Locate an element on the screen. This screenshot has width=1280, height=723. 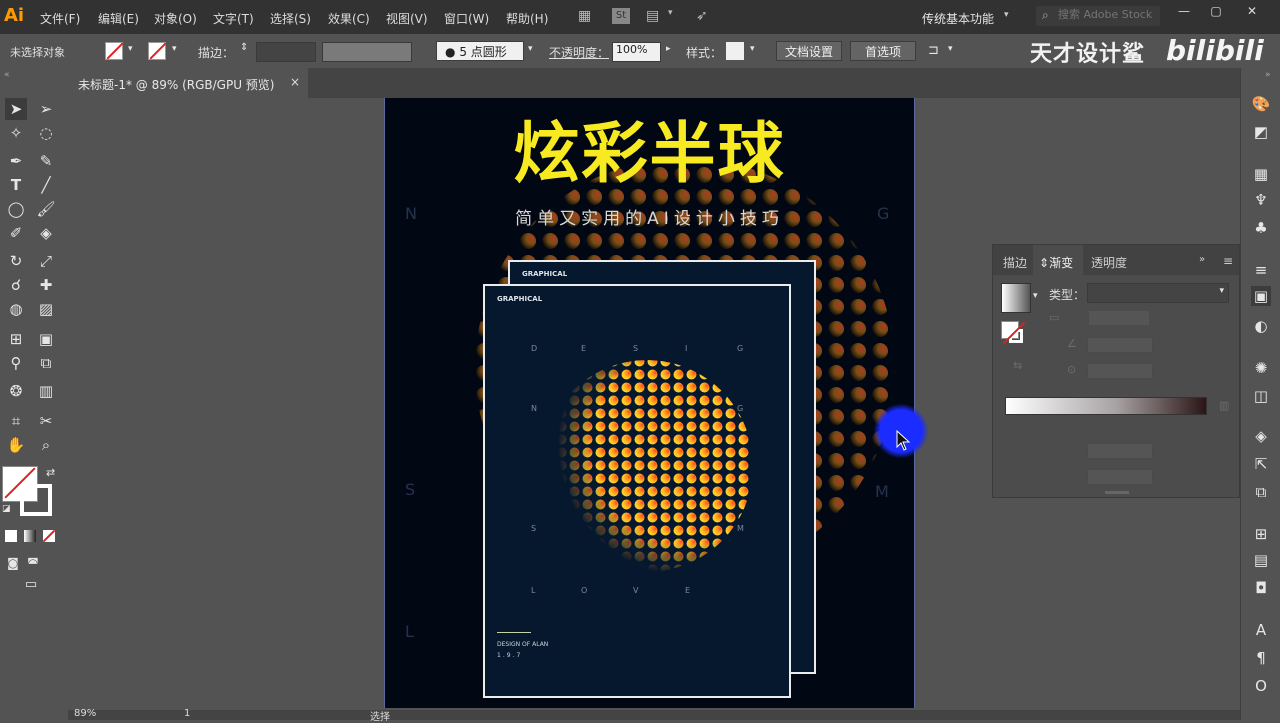
pen-tool-icon: ✒ is located at coordinates (16, 161).